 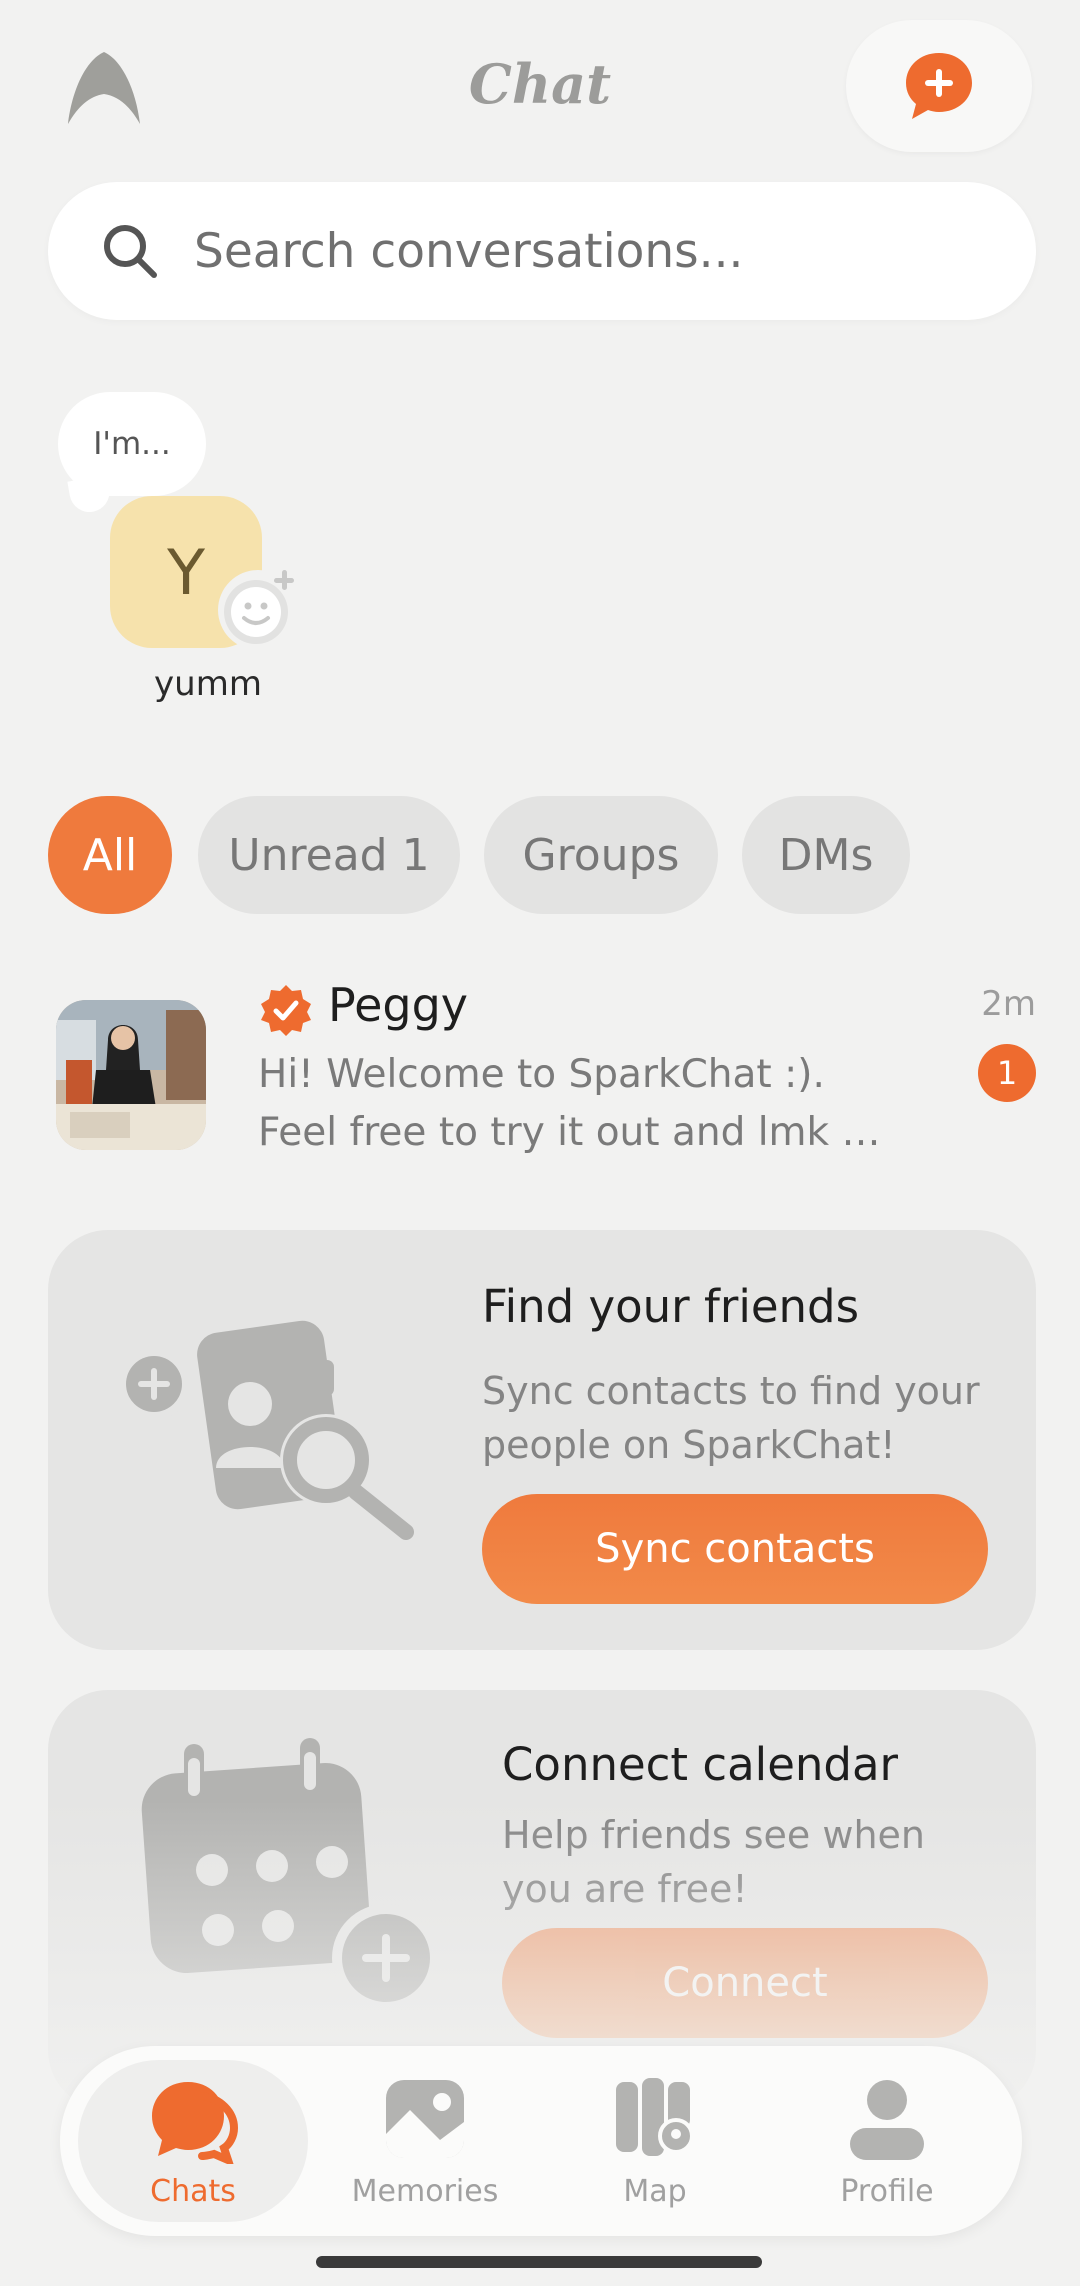 What do you see at coordinates (541, 1074) in the screenshot?
I see `chat-preview-line-1: Hi! Welcome to SparkChat :).` at bounding box center [541, 1074].